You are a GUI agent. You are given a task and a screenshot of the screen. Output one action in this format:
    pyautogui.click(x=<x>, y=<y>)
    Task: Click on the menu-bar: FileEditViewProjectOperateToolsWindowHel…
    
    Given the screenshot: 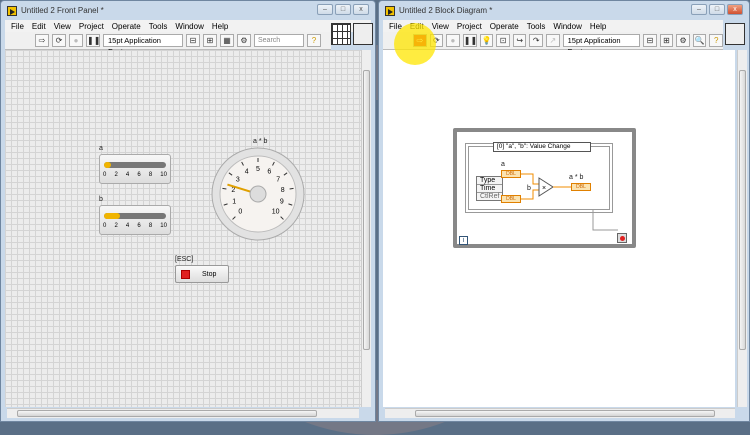 What is the action you would take?
    pyautogui.click(x=553, y=26)
    